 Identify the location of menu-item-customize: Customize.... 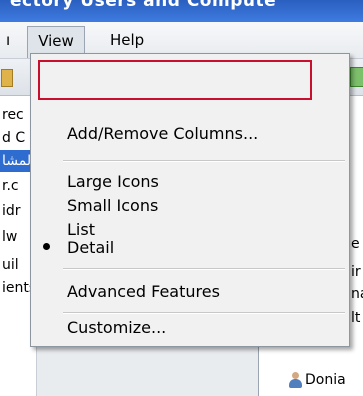
(116, 328).